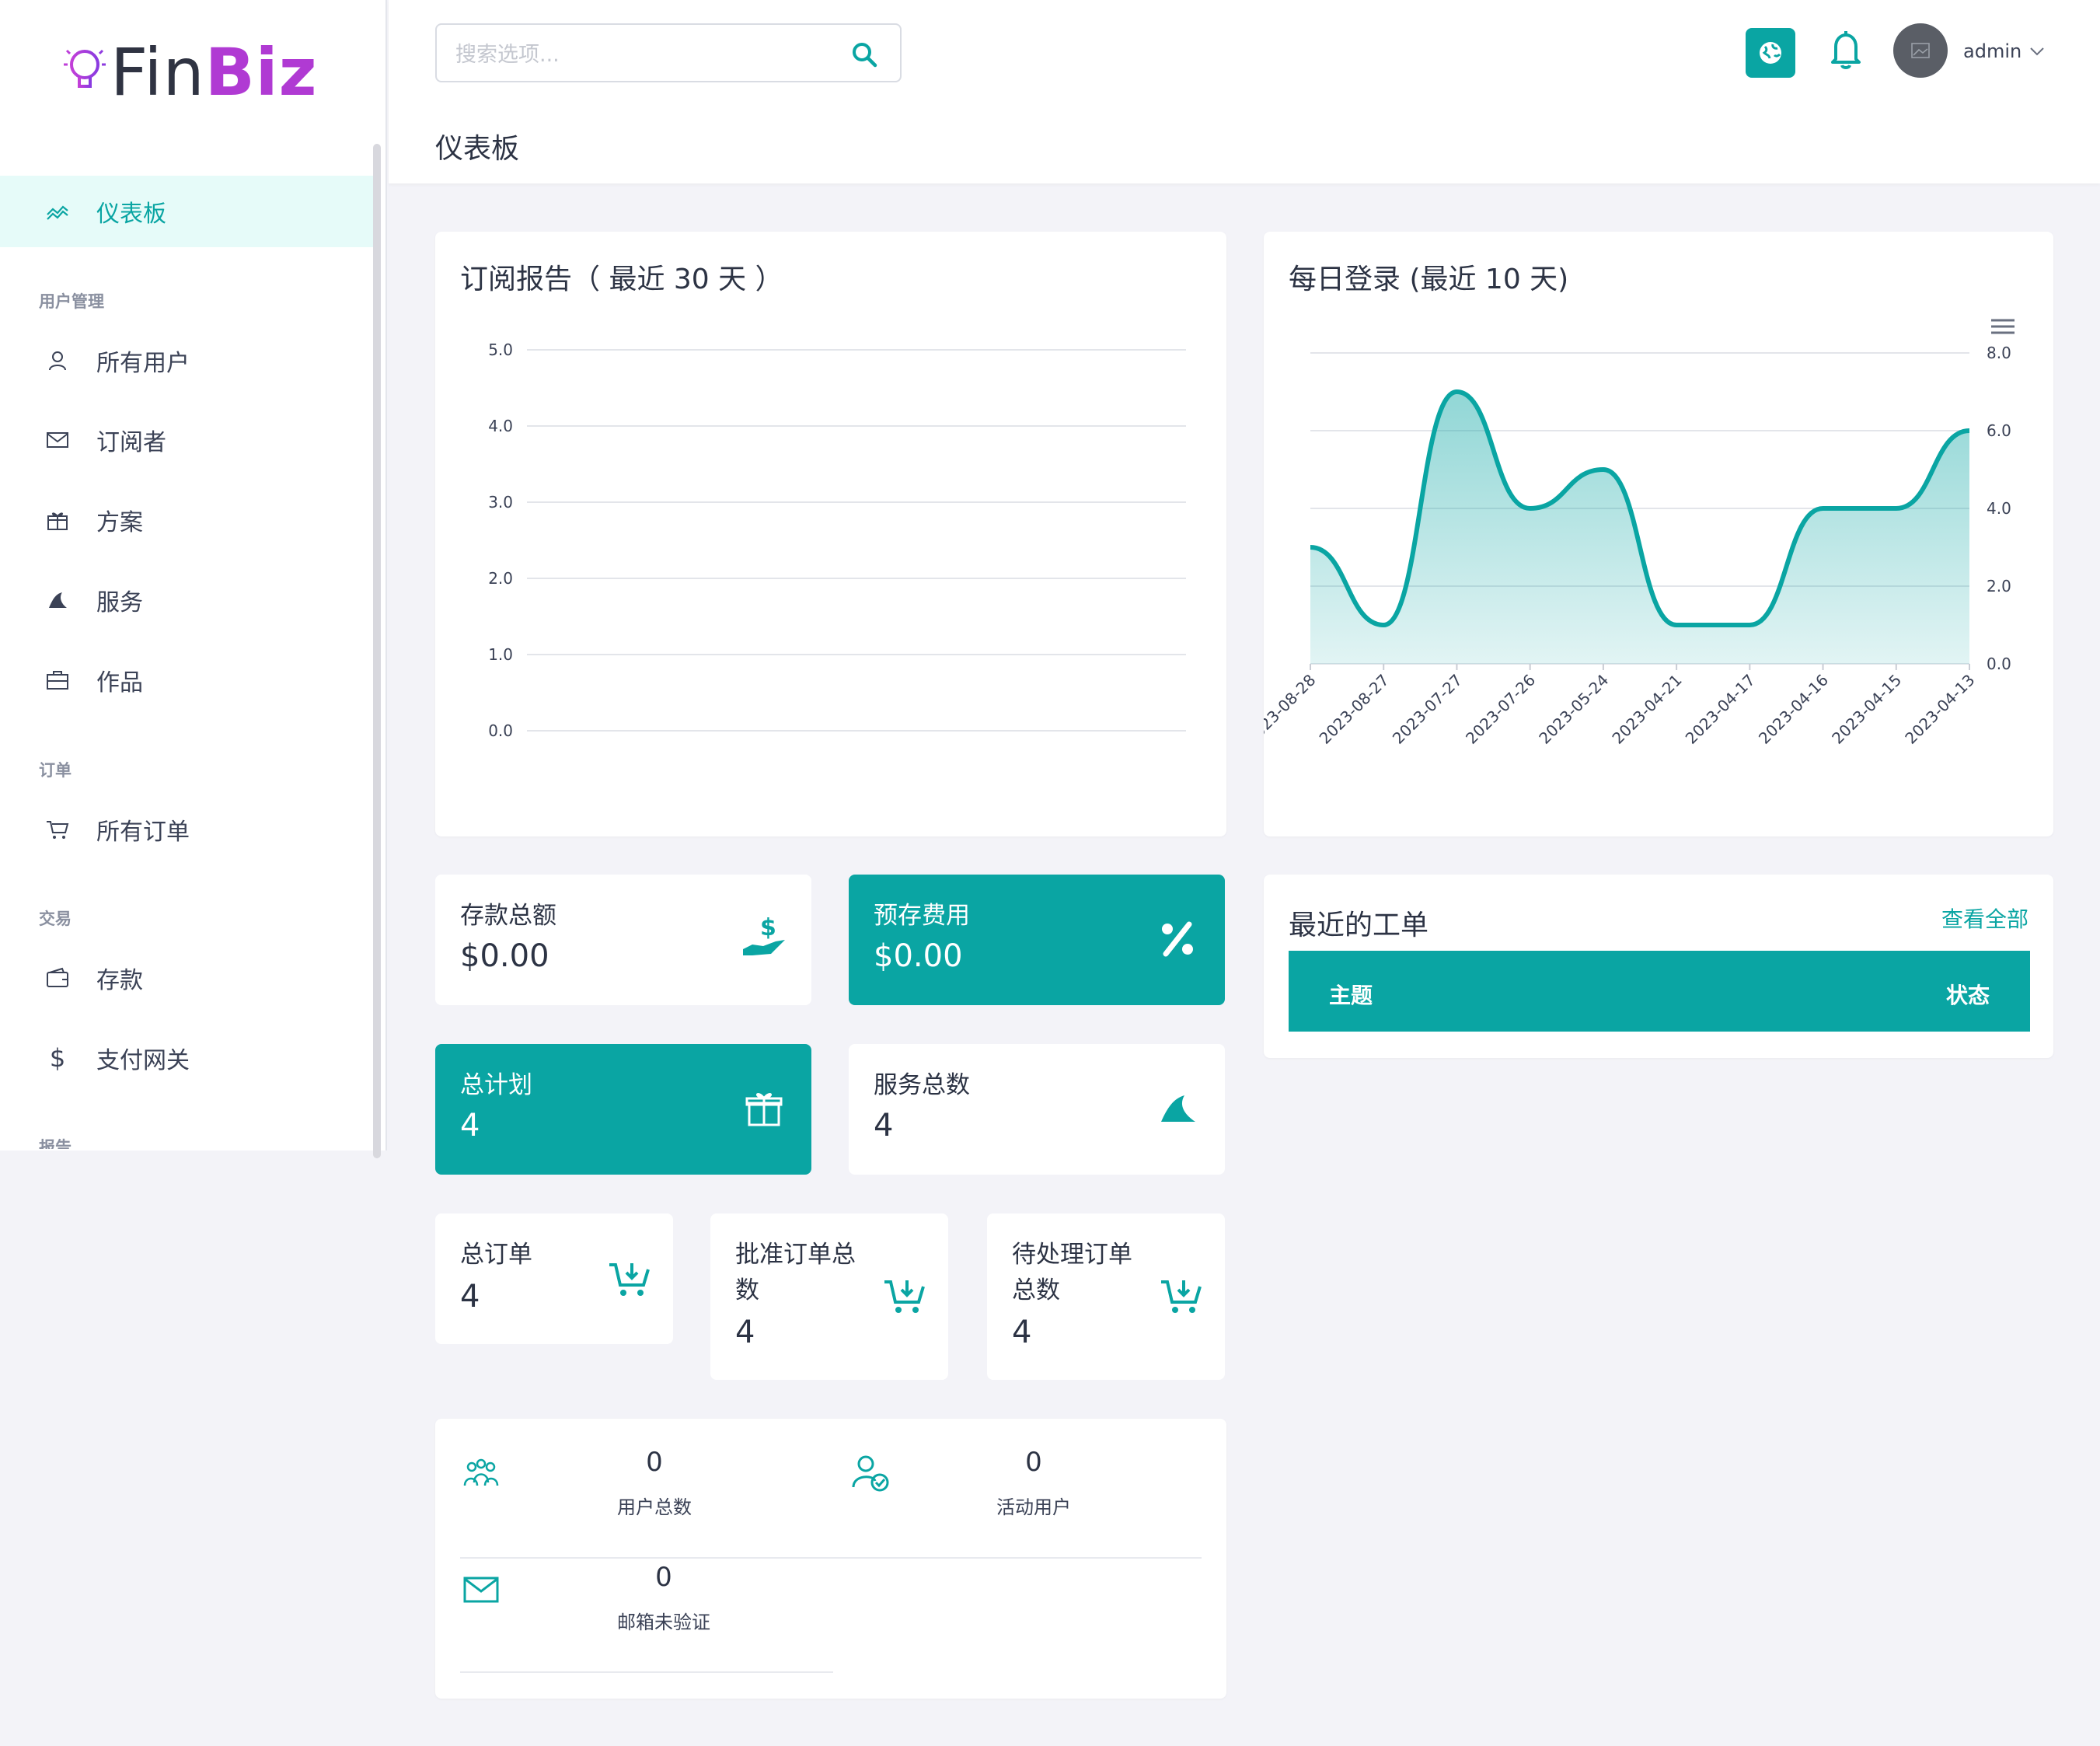  I want to click on language-button, so click(1770, 53).